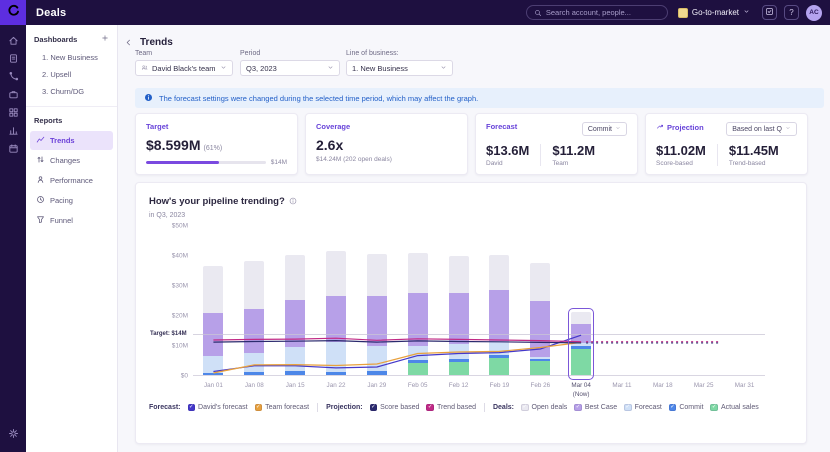 The image size is (830, 452). Describe the element at coordinates (157, 126) in the screenshot. I see `target-card-label: Target` at that location.